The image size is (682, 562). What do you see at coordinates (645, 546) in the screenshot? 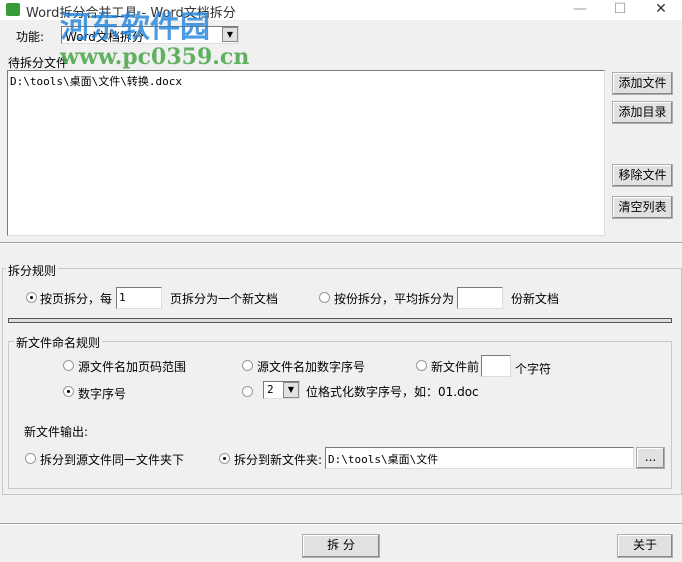
I see `about-button: 关于` at bounding box center [645, 546].